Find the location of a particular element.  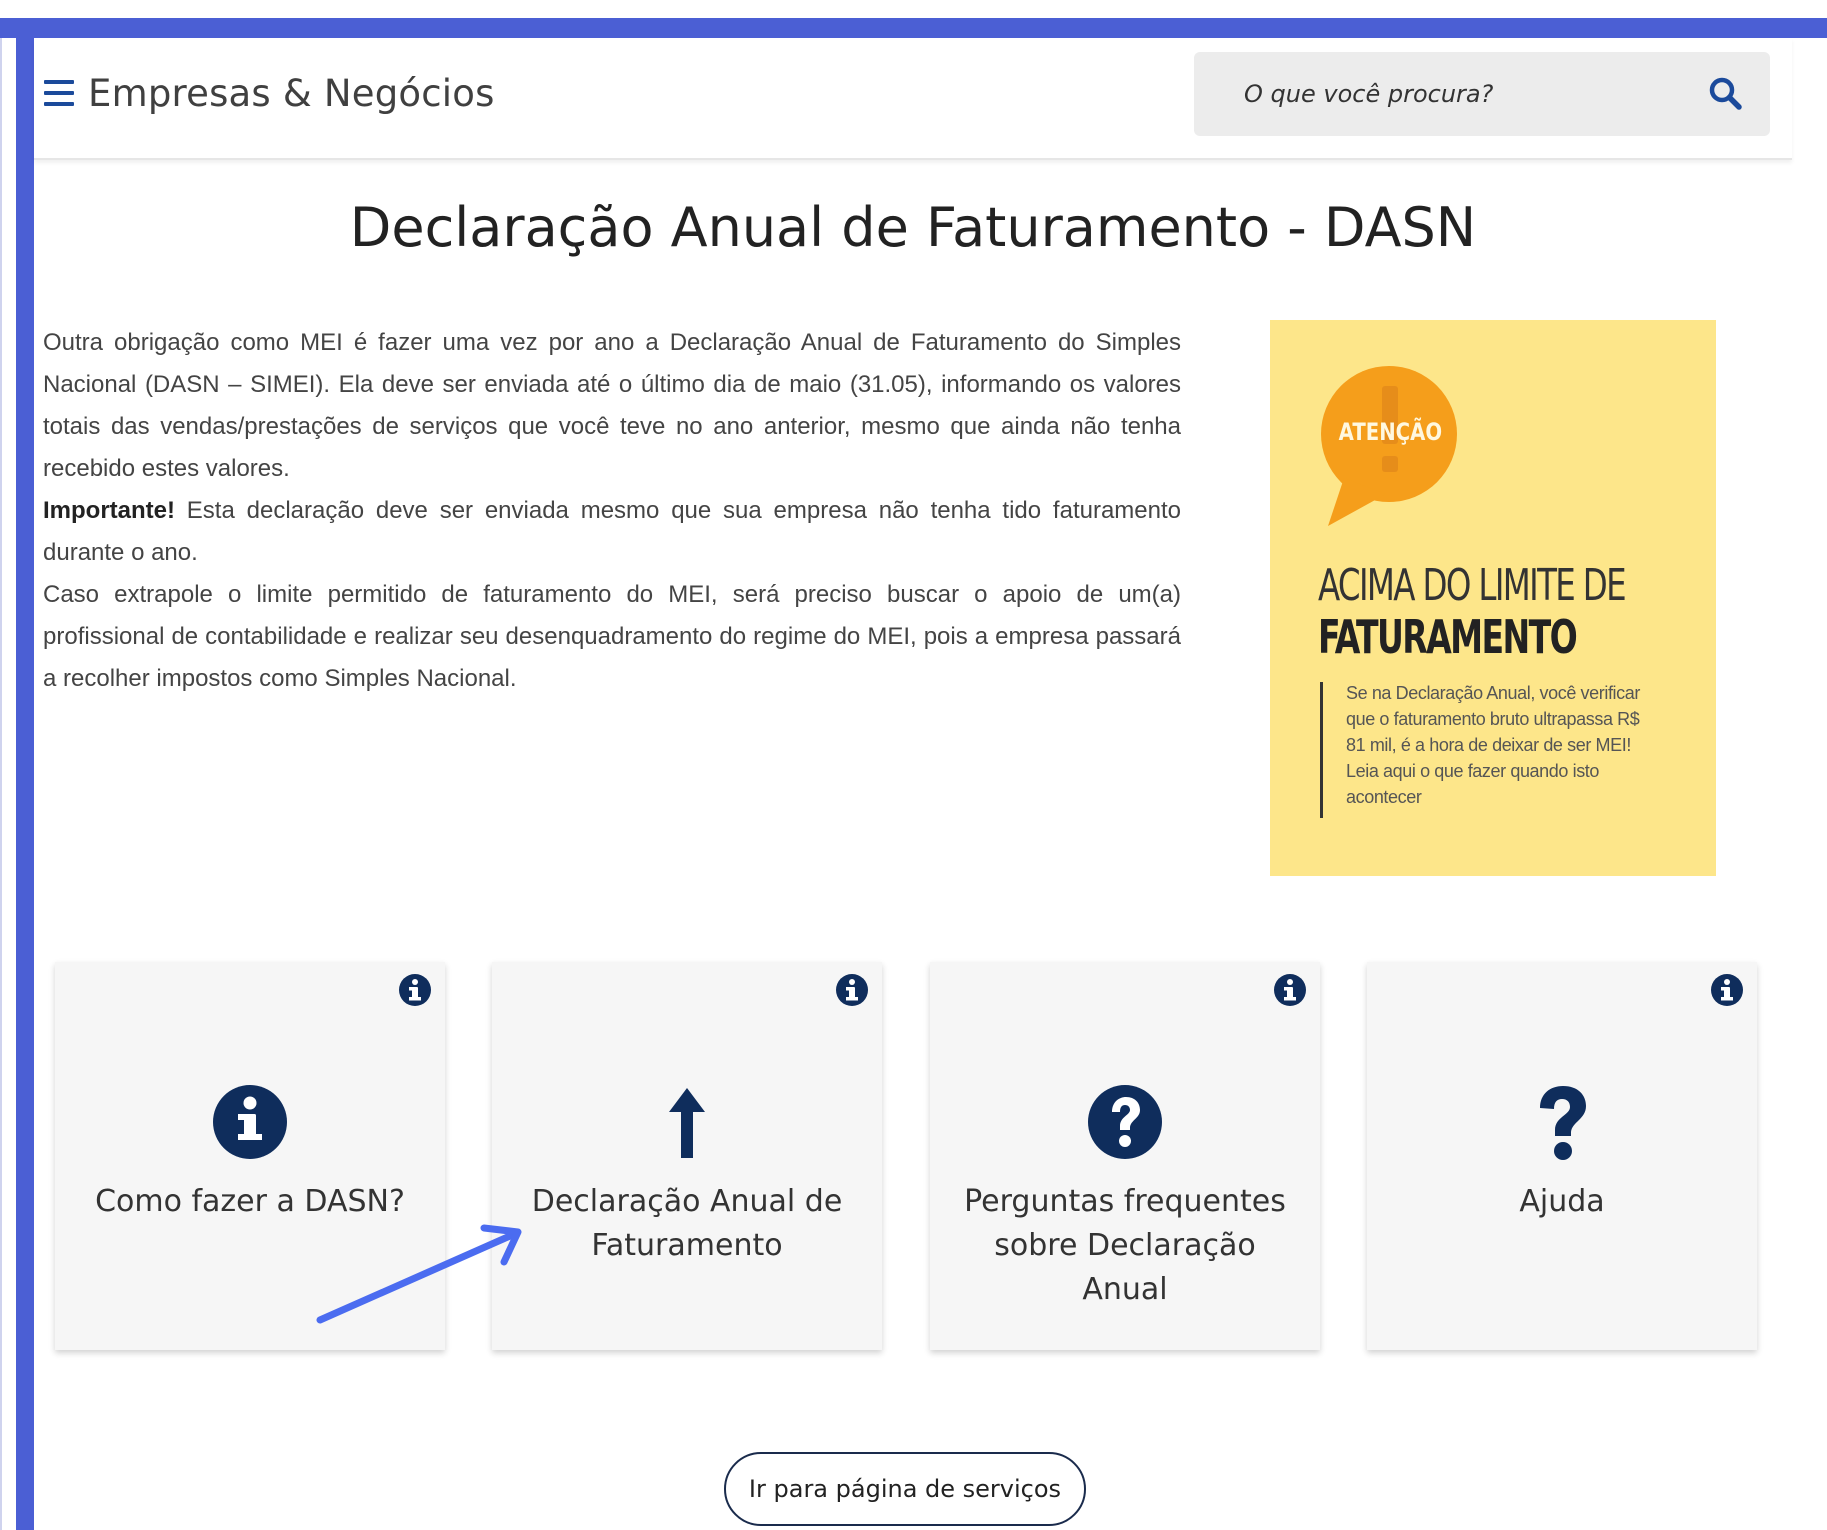

hamburger-menu-icon is located at coordinates (59, 93).